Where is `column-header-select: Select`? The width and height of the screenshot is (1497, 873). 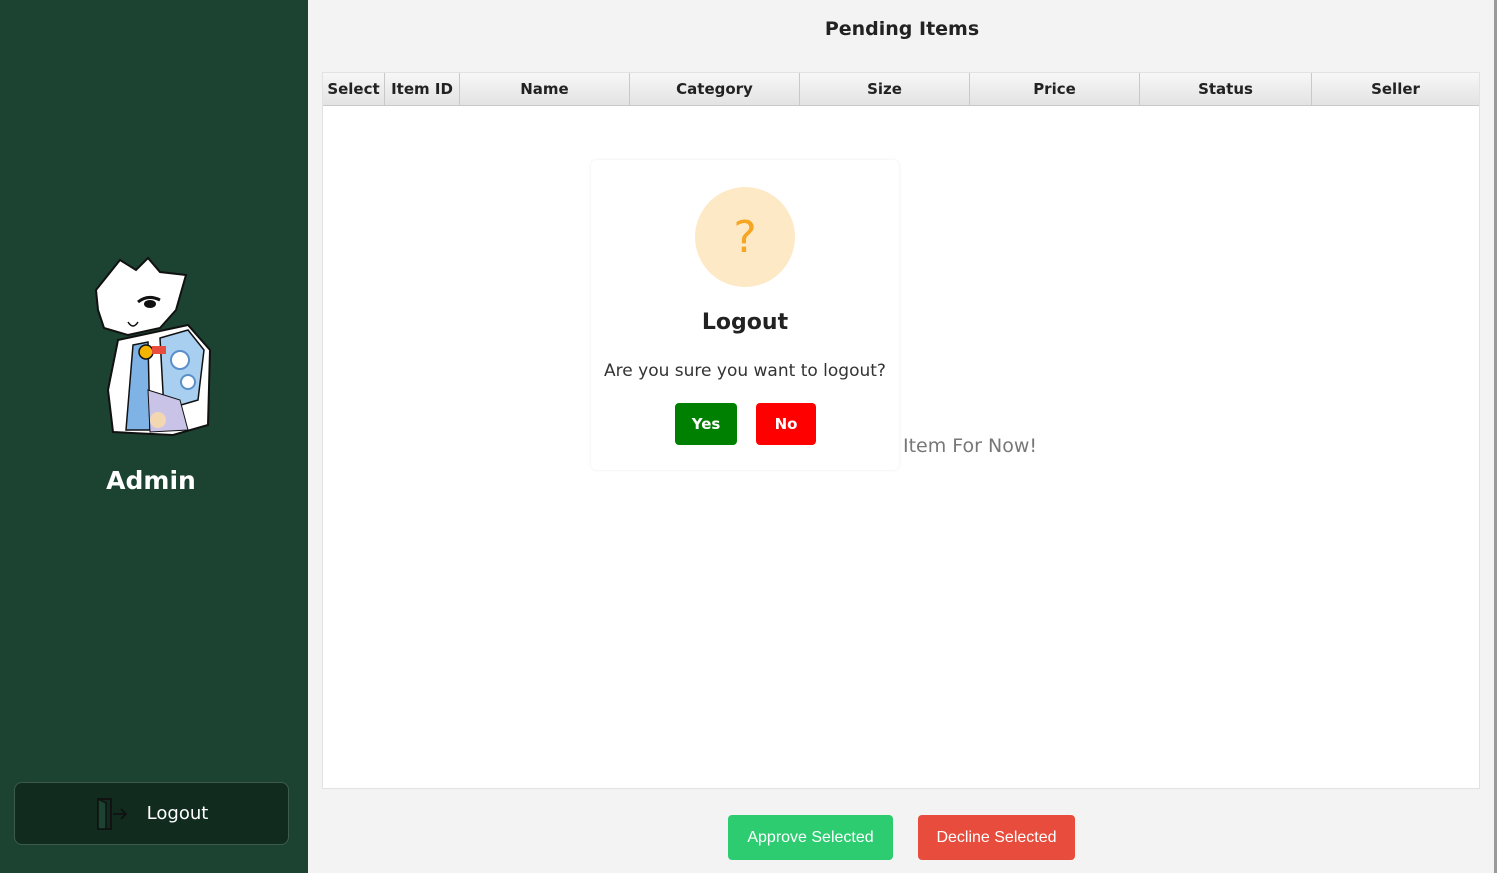 column-header-select: Select is located at coordinates (354, 89).